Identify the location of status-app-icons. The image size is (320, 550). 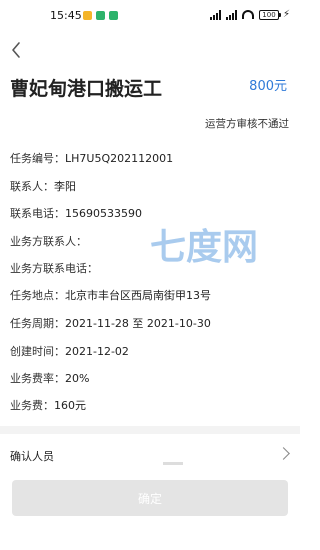
(100, 15).